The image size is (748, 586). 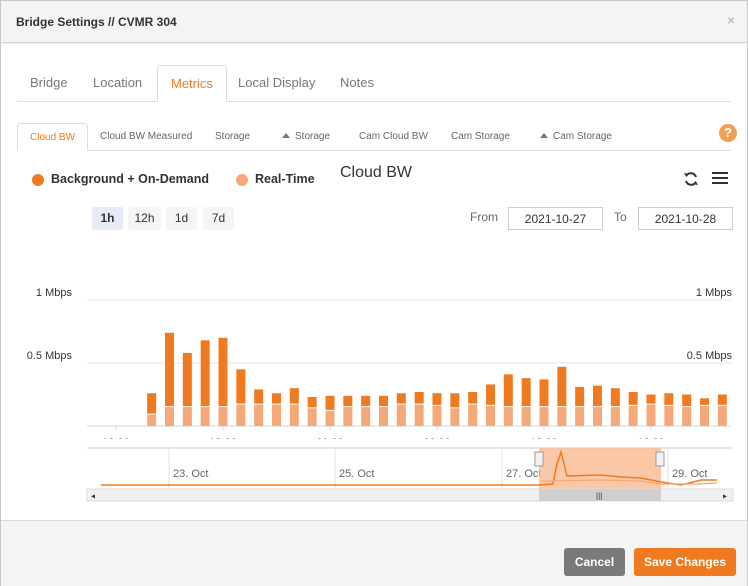 I want to click on help-icon: ?, so click(x=728, y=133).